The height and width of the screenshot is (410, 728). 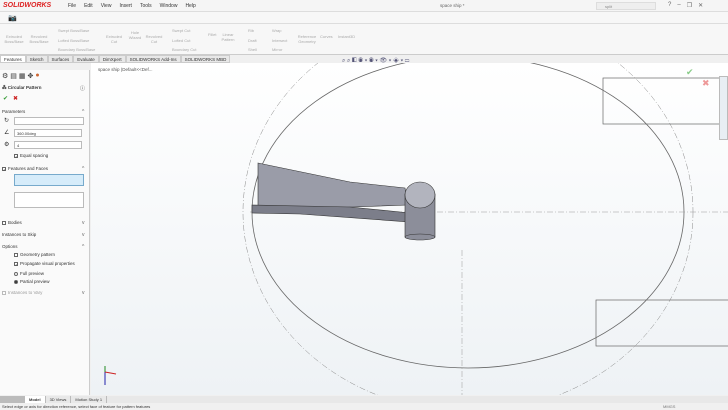 I want to click on faces-to-pattern-list, so click(x=49, y=200).